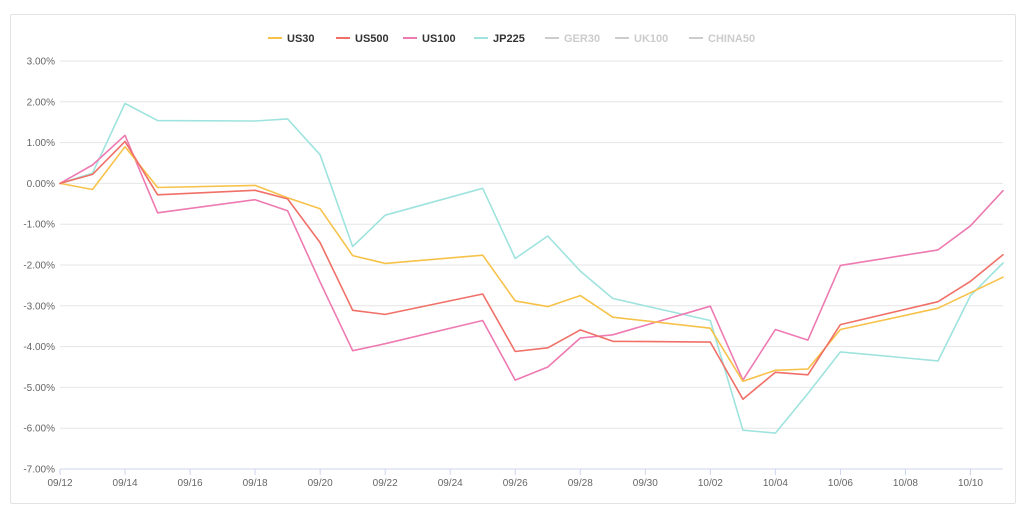  I want to click on x-tick-label: 10/04, so click(775, 483).